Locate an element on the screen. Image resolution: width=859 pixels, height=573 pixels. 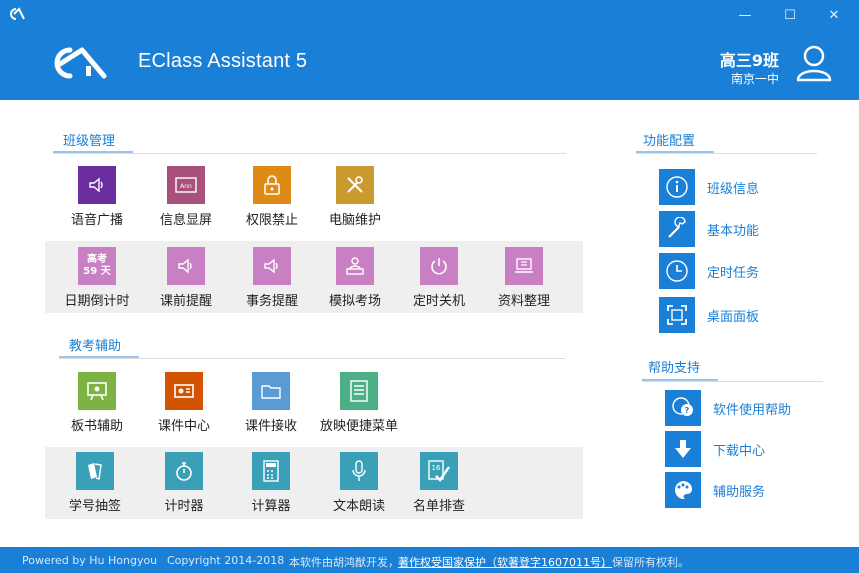
clock-icon is located at coordinates (677, 271).